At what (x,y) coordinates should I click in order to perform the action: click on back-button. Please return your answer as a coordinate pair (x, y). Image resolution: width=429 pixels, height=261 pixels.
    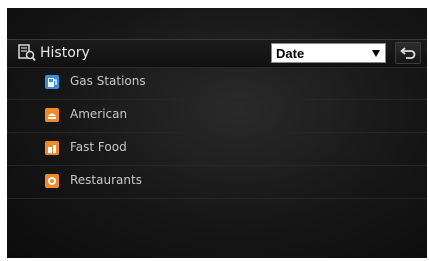
    Looking at the image, I should click on (408, 53).